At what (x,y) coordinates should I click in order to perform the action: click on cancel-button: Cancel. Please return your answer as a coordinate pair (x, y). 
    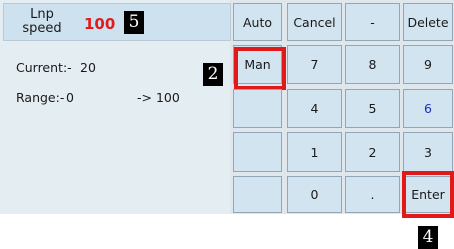
    Looking at the image, I should click on (314, 22).